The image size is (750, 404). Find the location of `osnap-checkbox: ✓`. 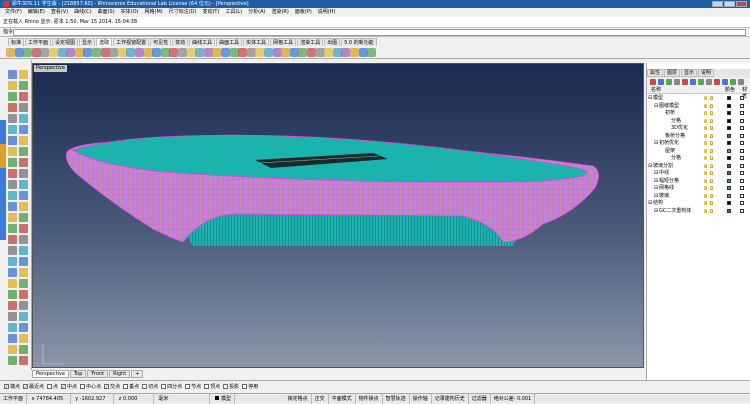

osnap-checkbox: ✓ is located at coordinates (26, 386).